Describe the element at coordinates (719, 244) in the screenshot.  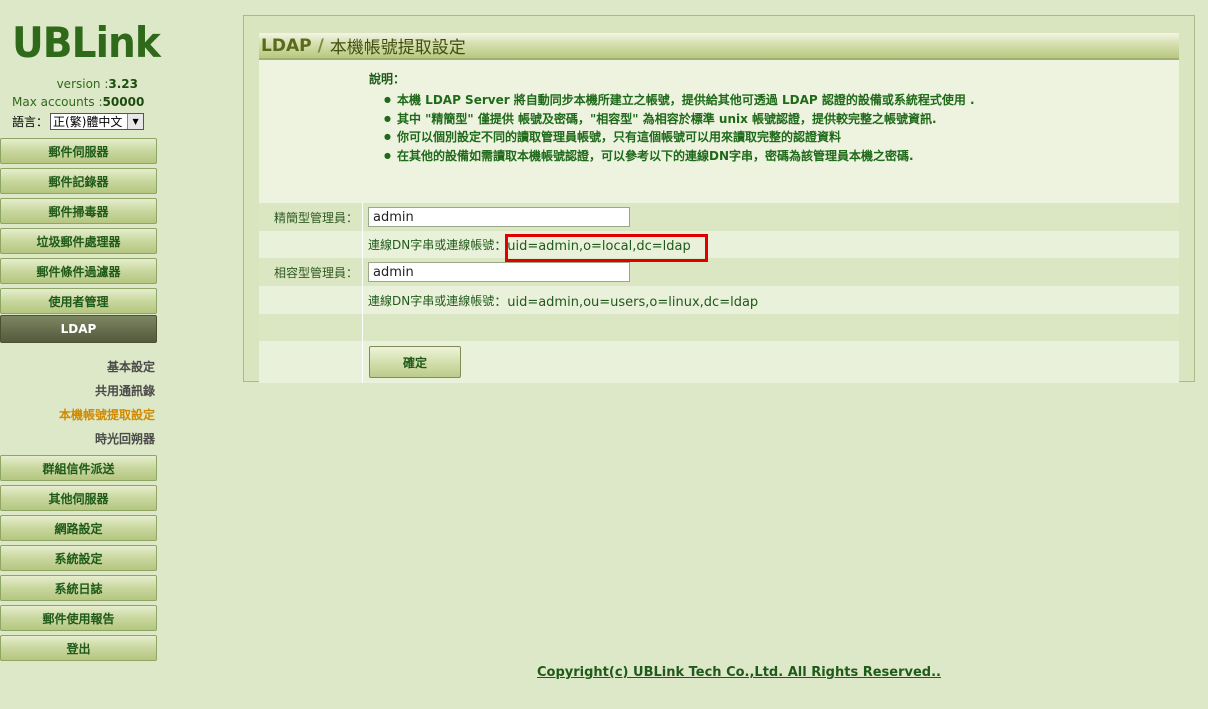
I see `simple-dn-row: 連線DN字串或連線帳號 ：uid=admin,o=local,dc=ldap` at that location.